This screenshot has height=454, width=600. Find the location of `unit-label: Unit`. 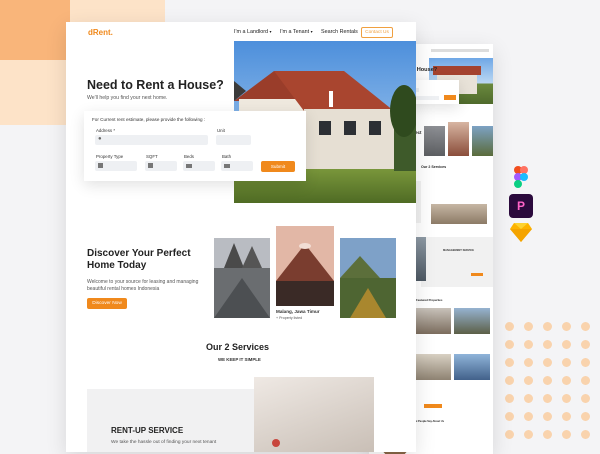

unit-label: Unit is located at coordinates (221, 130).